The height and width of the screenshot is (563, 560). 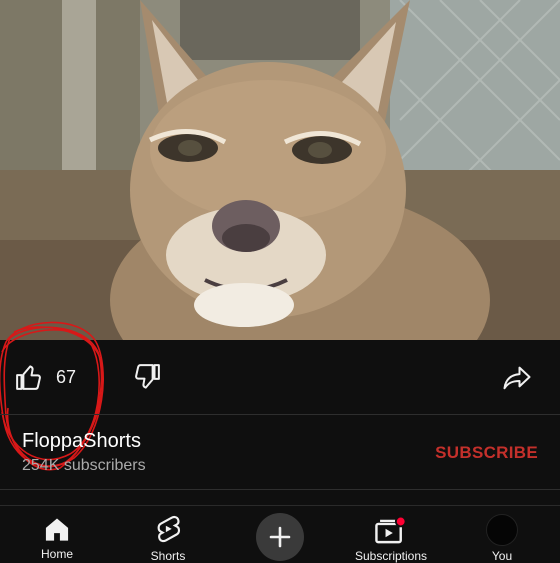 What do you see at coordinates (57, 529) in the screenshot?
I see `home-icon` at bounding box center [57, 529].